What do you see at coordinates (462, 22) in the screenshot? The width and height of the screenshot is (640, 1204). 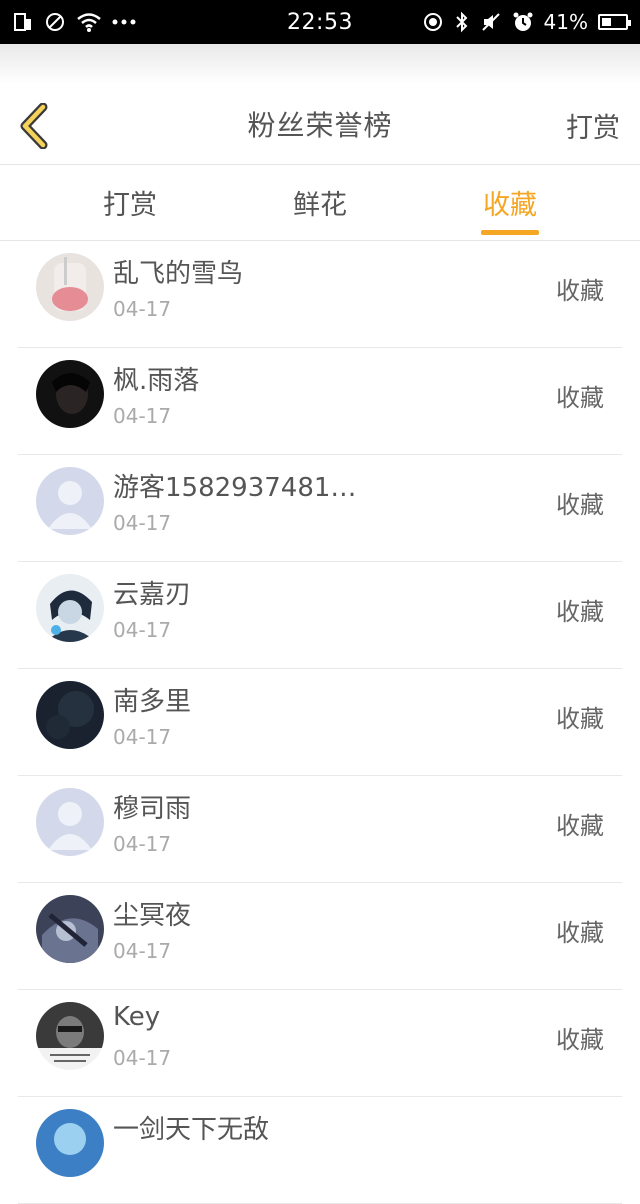 I see `bluetooth-icon` at bounding box center [462, 22].